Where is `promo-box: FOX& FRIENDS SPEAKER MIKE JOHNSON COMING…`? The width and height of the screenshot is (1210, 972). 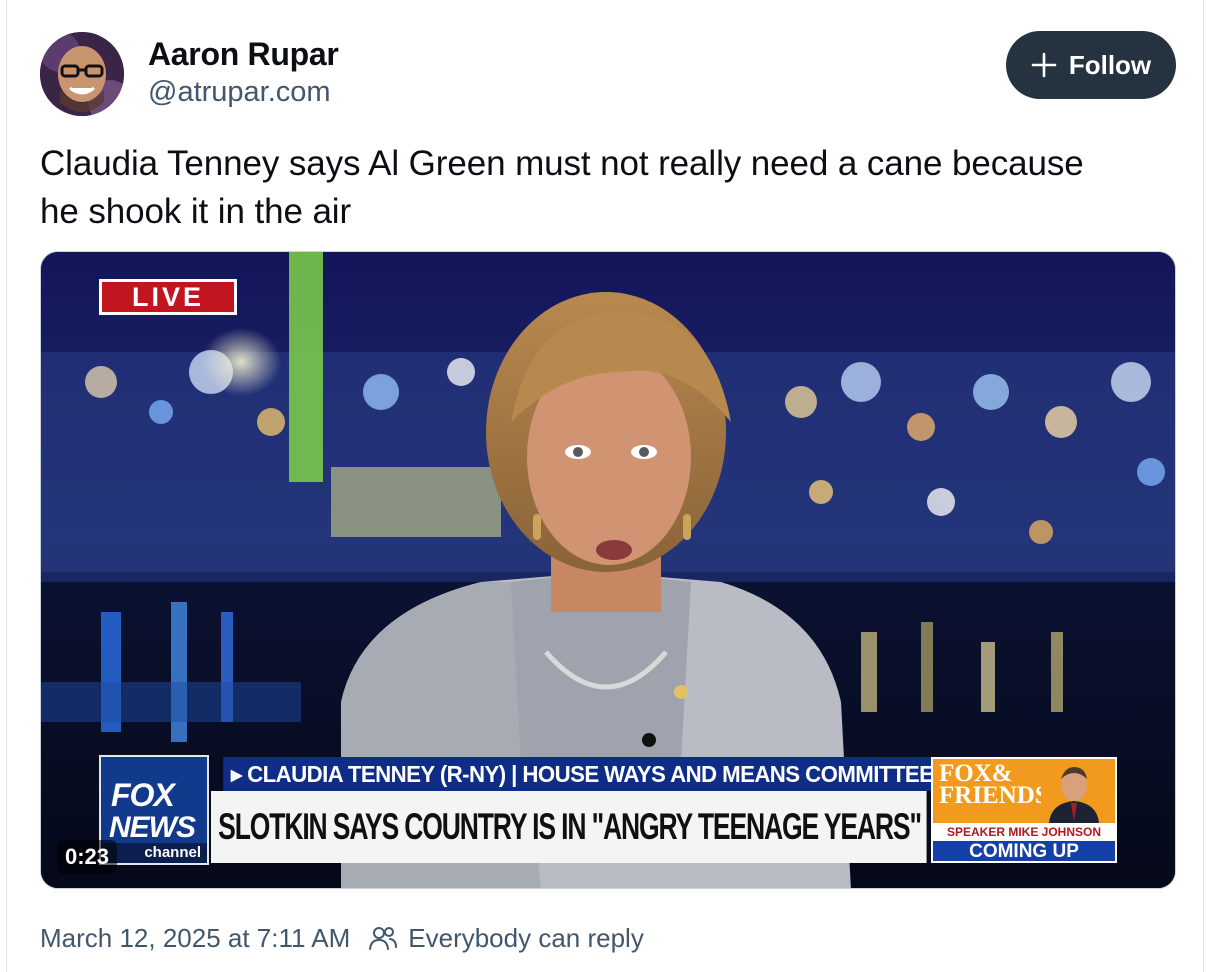
promo-box: FOX& FRIENDS SPEAKER MIKE JOHNSON COMING… is located at coordinates (1024, 810).